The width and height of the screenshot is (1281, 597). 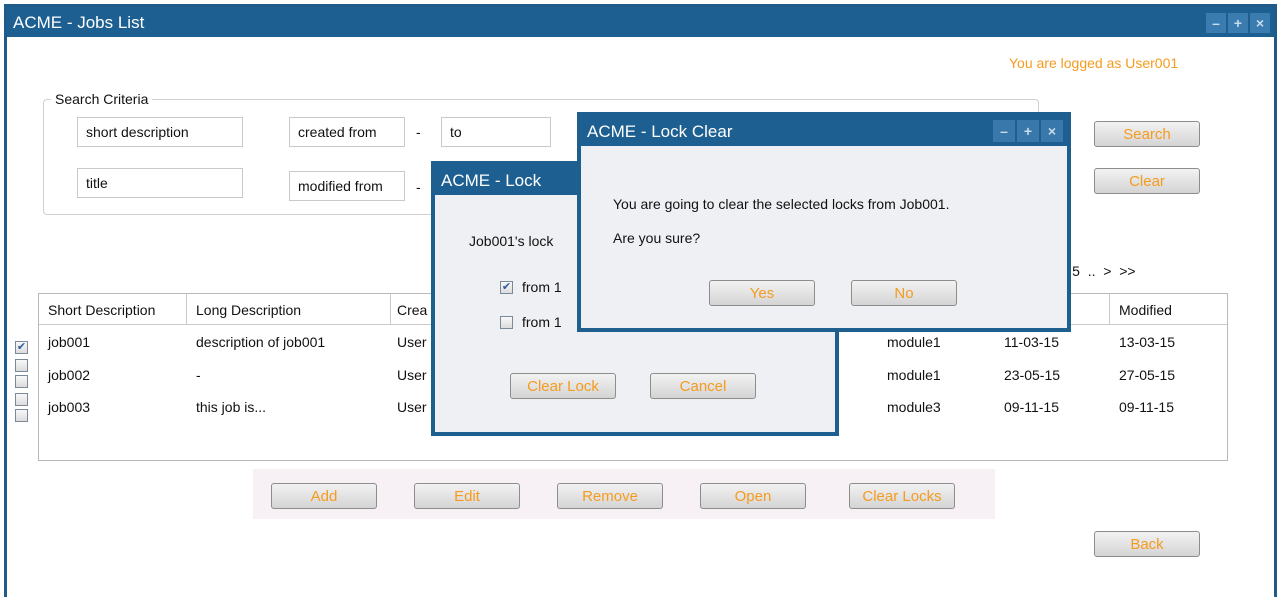 What do you see at coordinates (506, 322) in the screenshot?
I see `lock-checkbox` at bounding box center [506, 322].